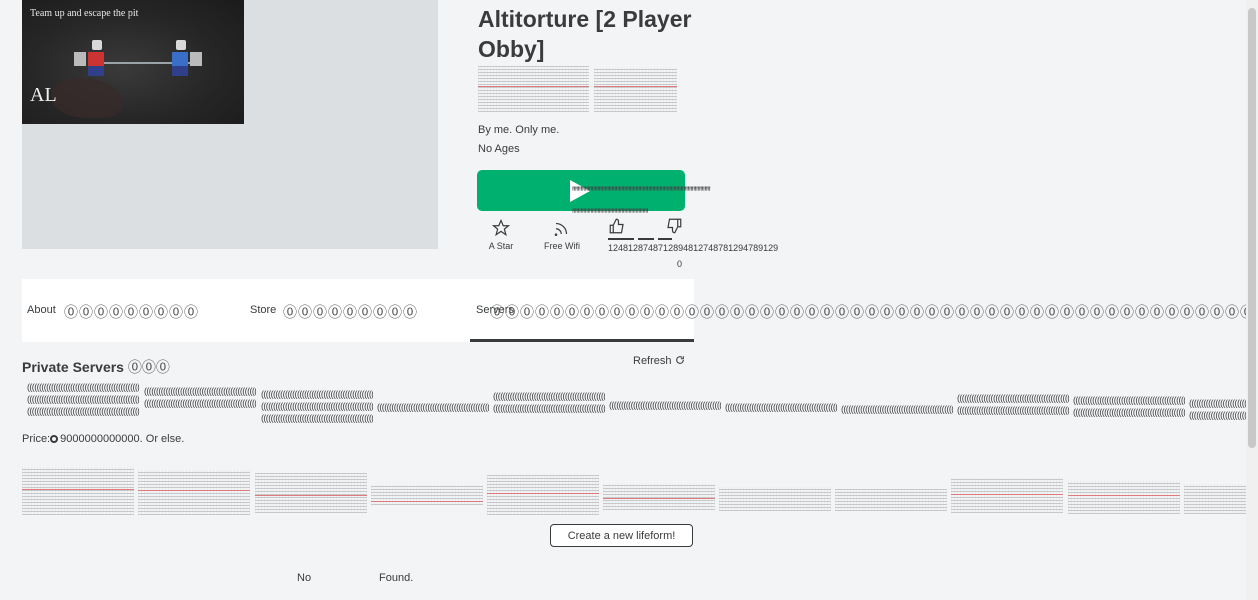 The width and height of the screenshot is (1258, 600). What do you see at coordinates (87, 98) in the screenshot?
I see `thumbnail-hand` at bounding box center [87, 98].